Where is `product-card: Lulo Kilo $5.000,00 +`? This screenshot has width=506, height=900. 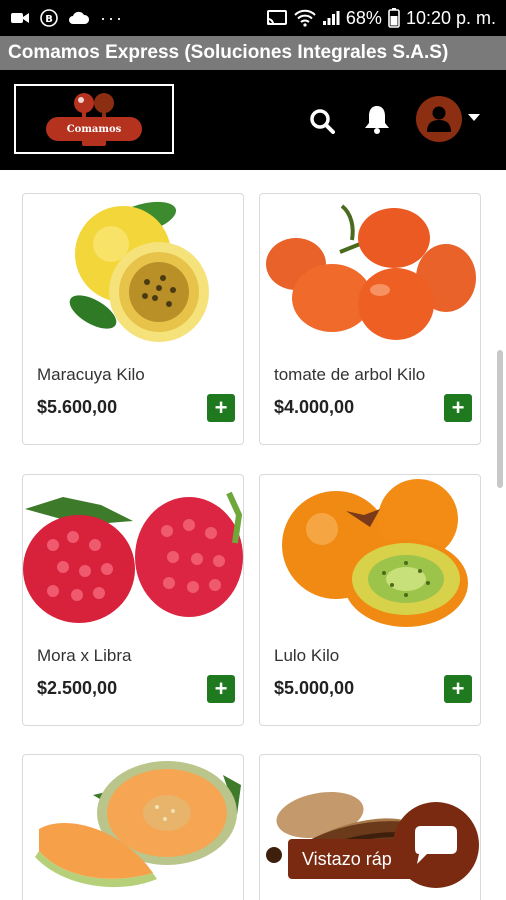 product-card: Lulo Kilo $5.000,00 + is located at coordinates (370, 600).